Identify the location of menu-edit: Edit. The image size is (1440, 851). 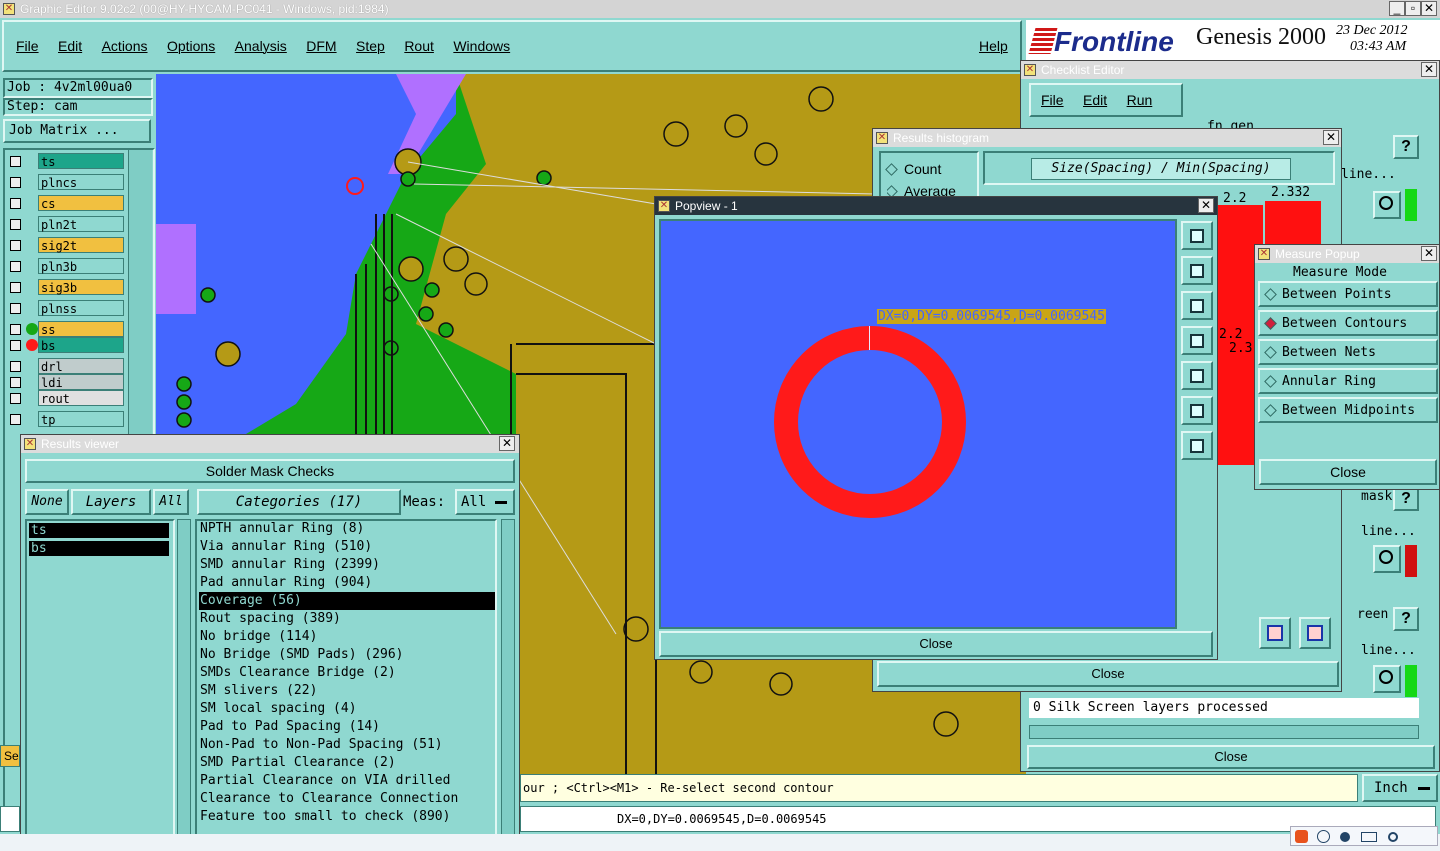
(70, 46).